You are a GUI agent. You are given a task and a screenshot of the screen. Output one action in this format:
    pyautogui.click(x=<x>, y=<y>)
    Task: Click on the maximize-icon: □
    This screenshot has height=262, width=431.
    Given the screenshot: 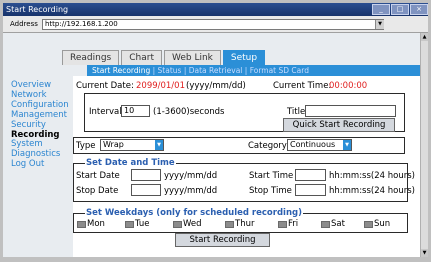 What is the action you would take?
    pyautogui.click(x=400, y=9)
    